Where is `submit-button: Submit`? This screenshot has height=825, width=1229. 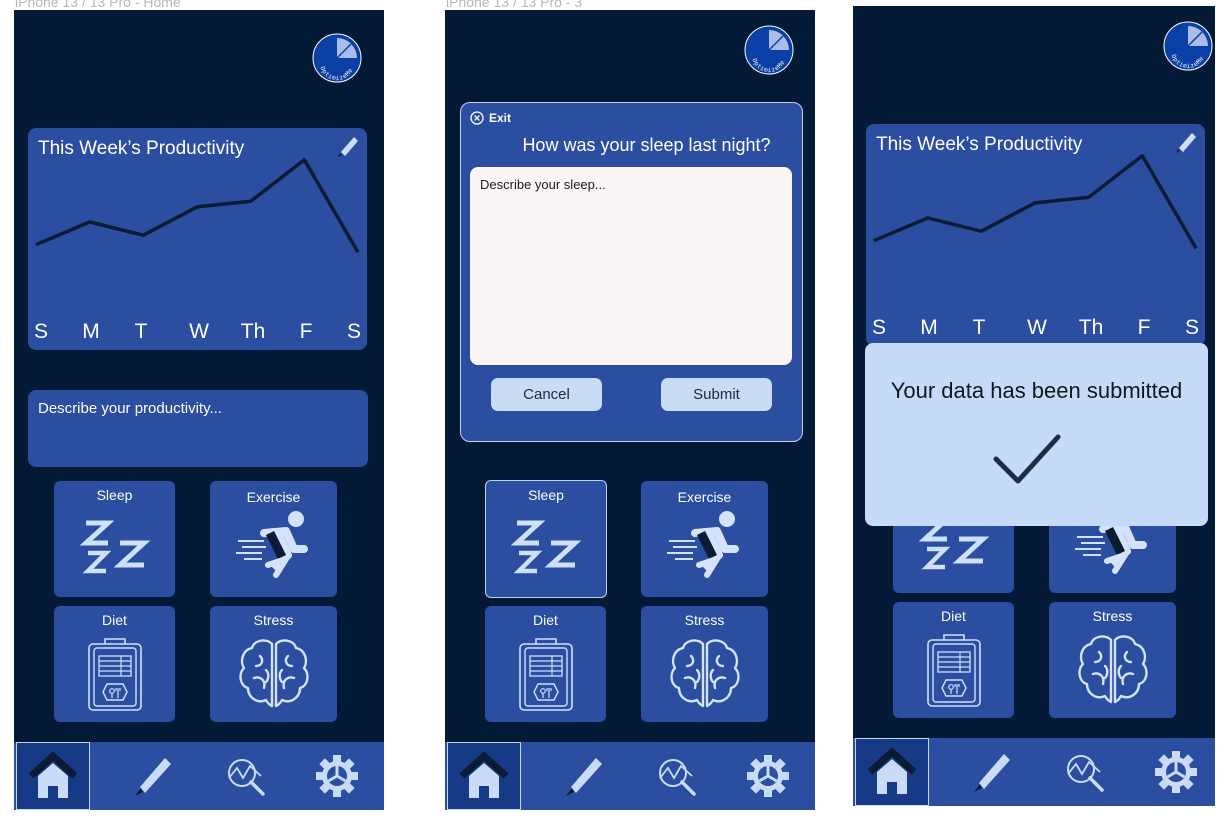
submit-button: Submit is located at coordinates (716, 394).